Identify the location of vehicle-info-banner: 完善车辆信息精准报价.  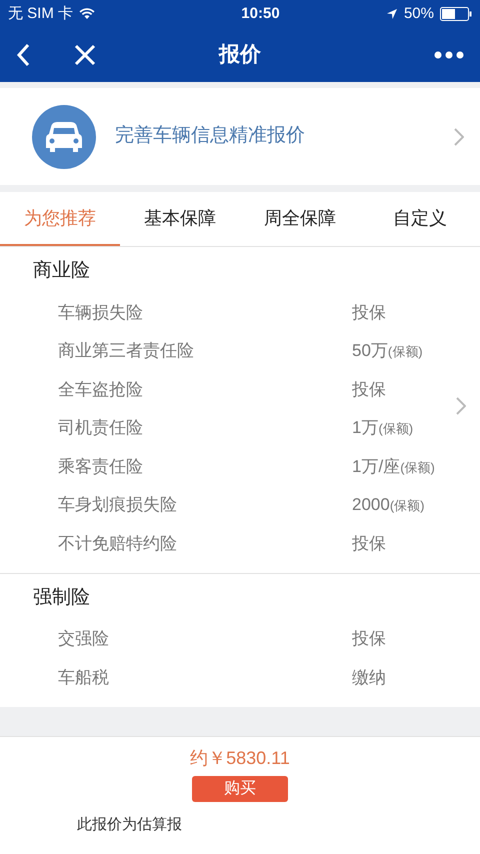
(240, 136).